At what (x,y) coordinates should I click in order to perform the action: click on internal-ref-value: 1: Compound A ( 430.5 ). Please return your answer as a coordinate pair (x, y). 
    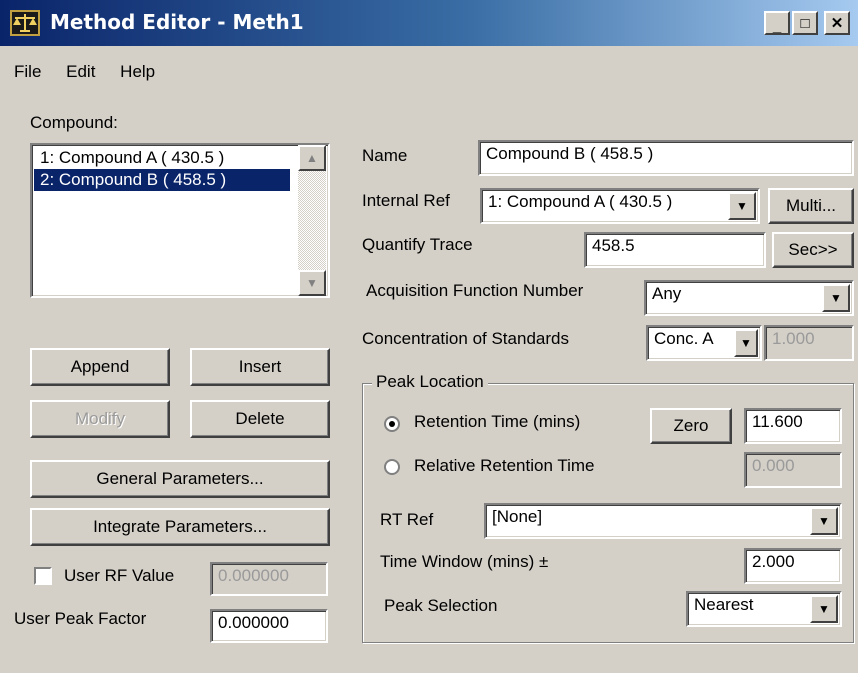
    Looking at the image, I should click on (580, 201).